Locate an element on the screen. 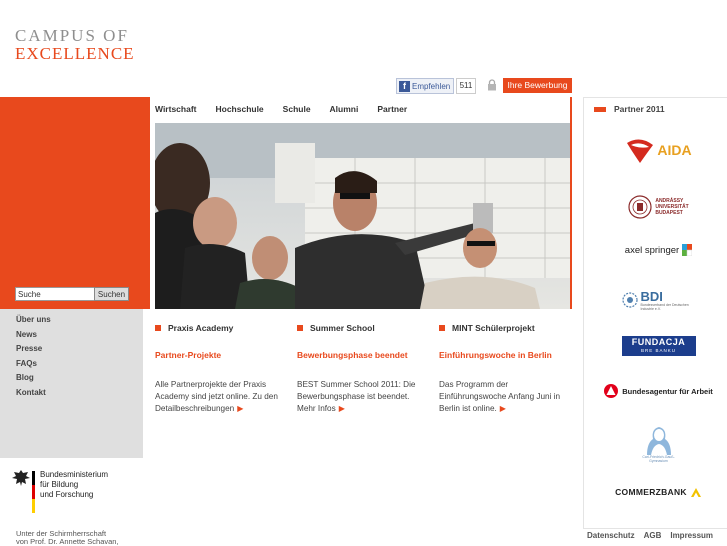  footer-links: Datenschutz AGB Impressum is located at coordinates (650, 535).